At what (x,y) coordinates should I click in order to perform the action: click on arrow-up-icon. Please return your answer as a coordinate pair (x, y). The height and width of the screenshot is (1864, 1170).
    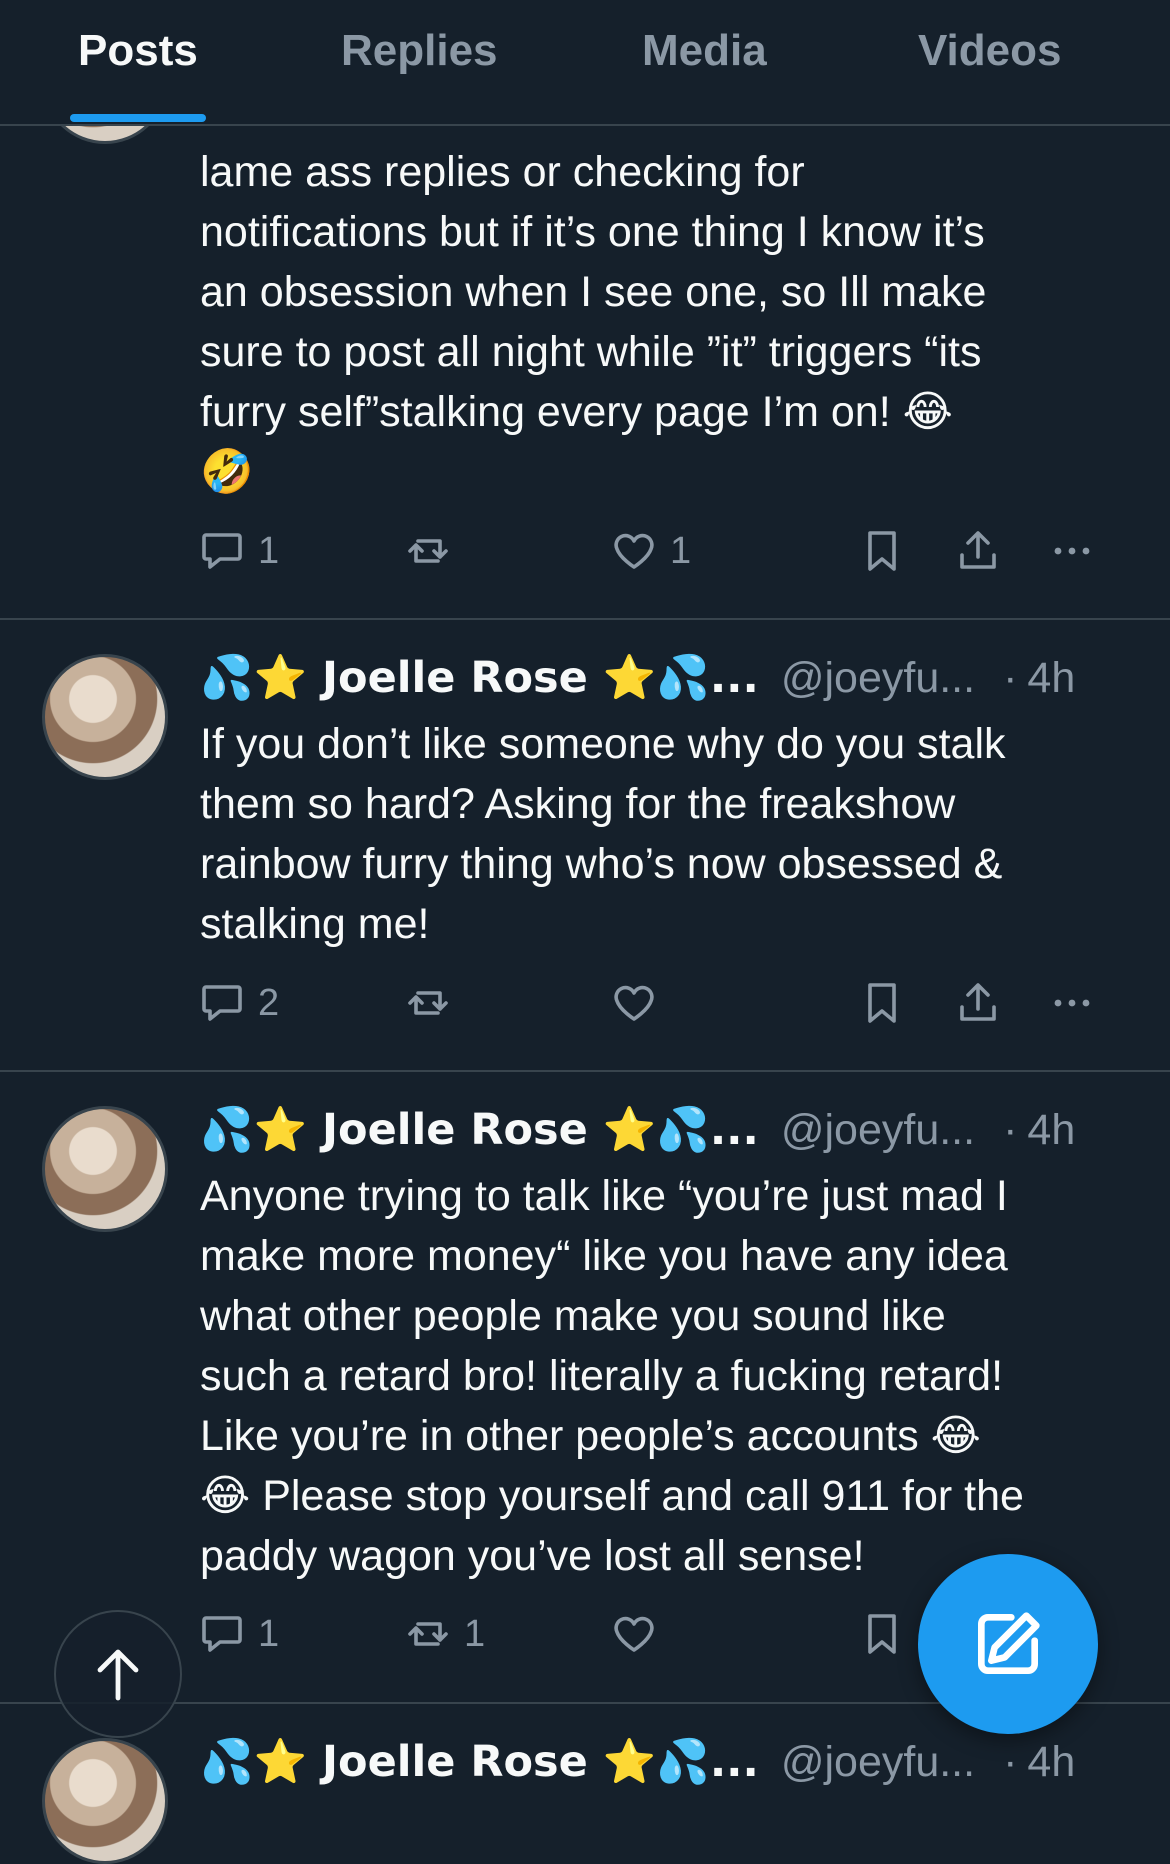
    Looking at the image, I should click on (118, 1675).